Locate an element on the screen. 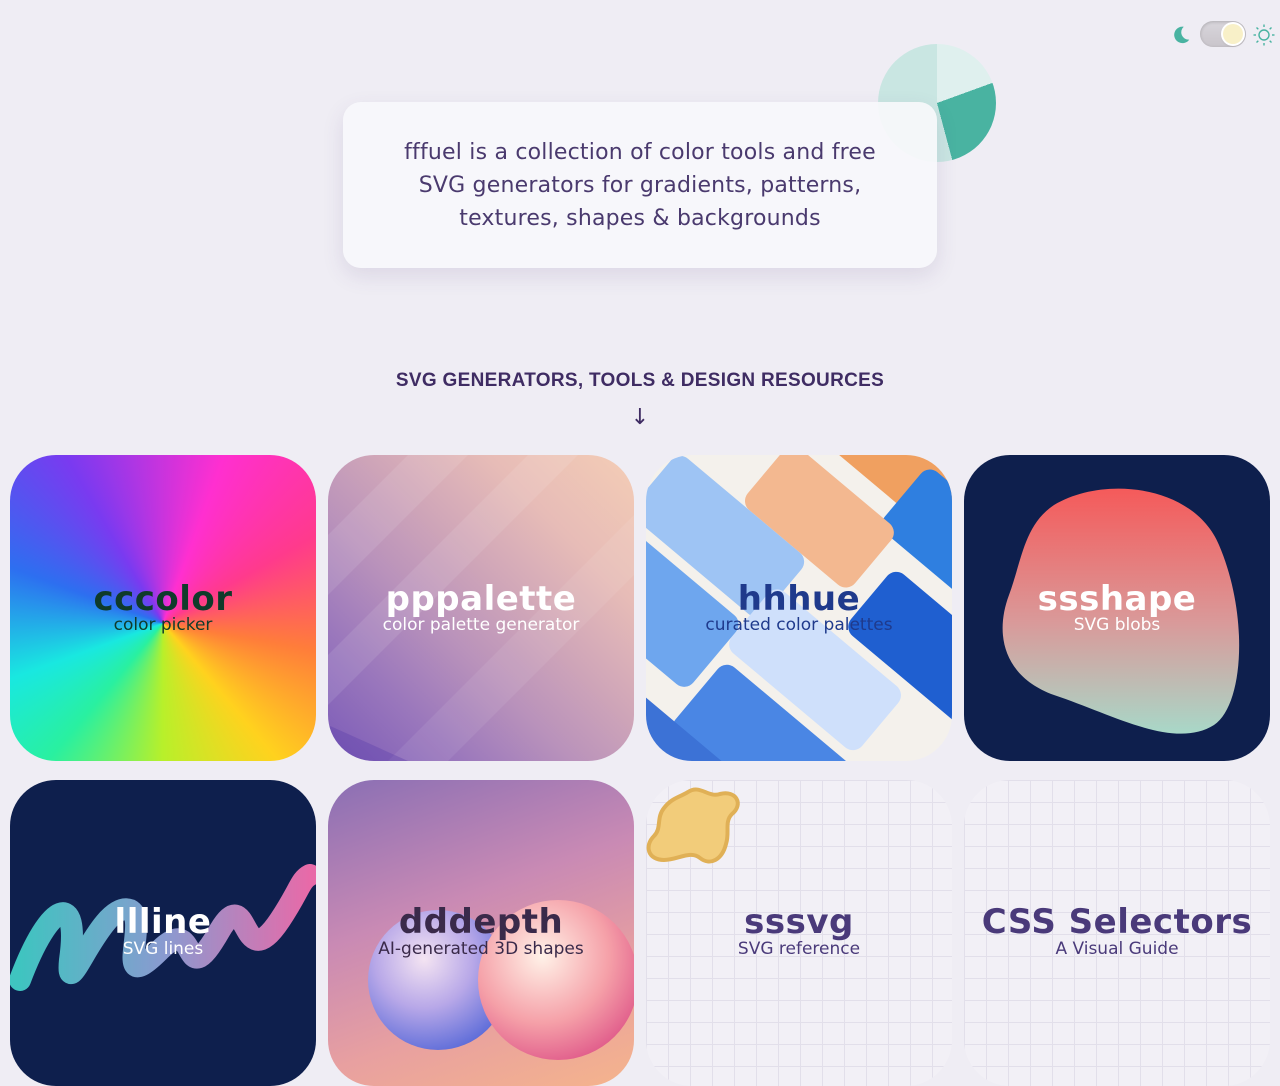 The image size is (1280, 1086). tool-name: CSS Selectors is located at coordinates (1117, 922).